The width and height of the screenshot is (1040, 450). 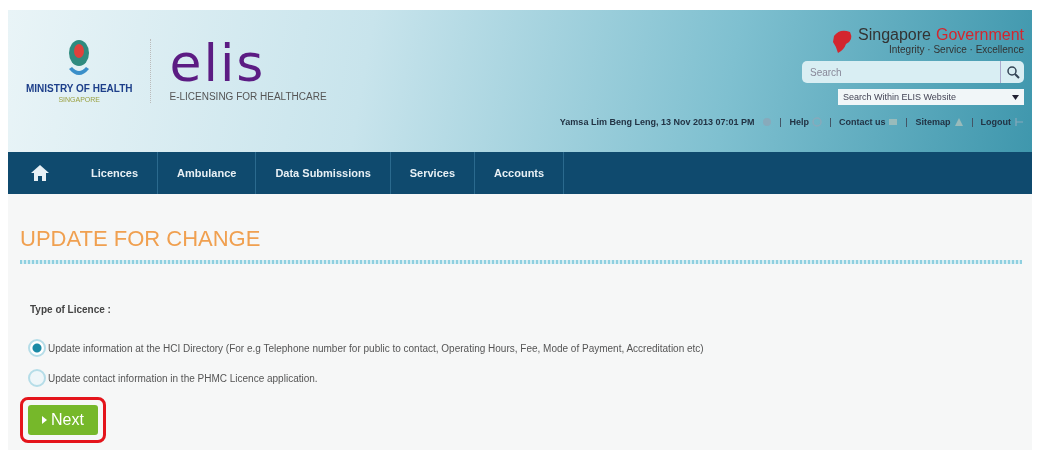 I want to click on header-link: Help, so click(x=805, y=122).